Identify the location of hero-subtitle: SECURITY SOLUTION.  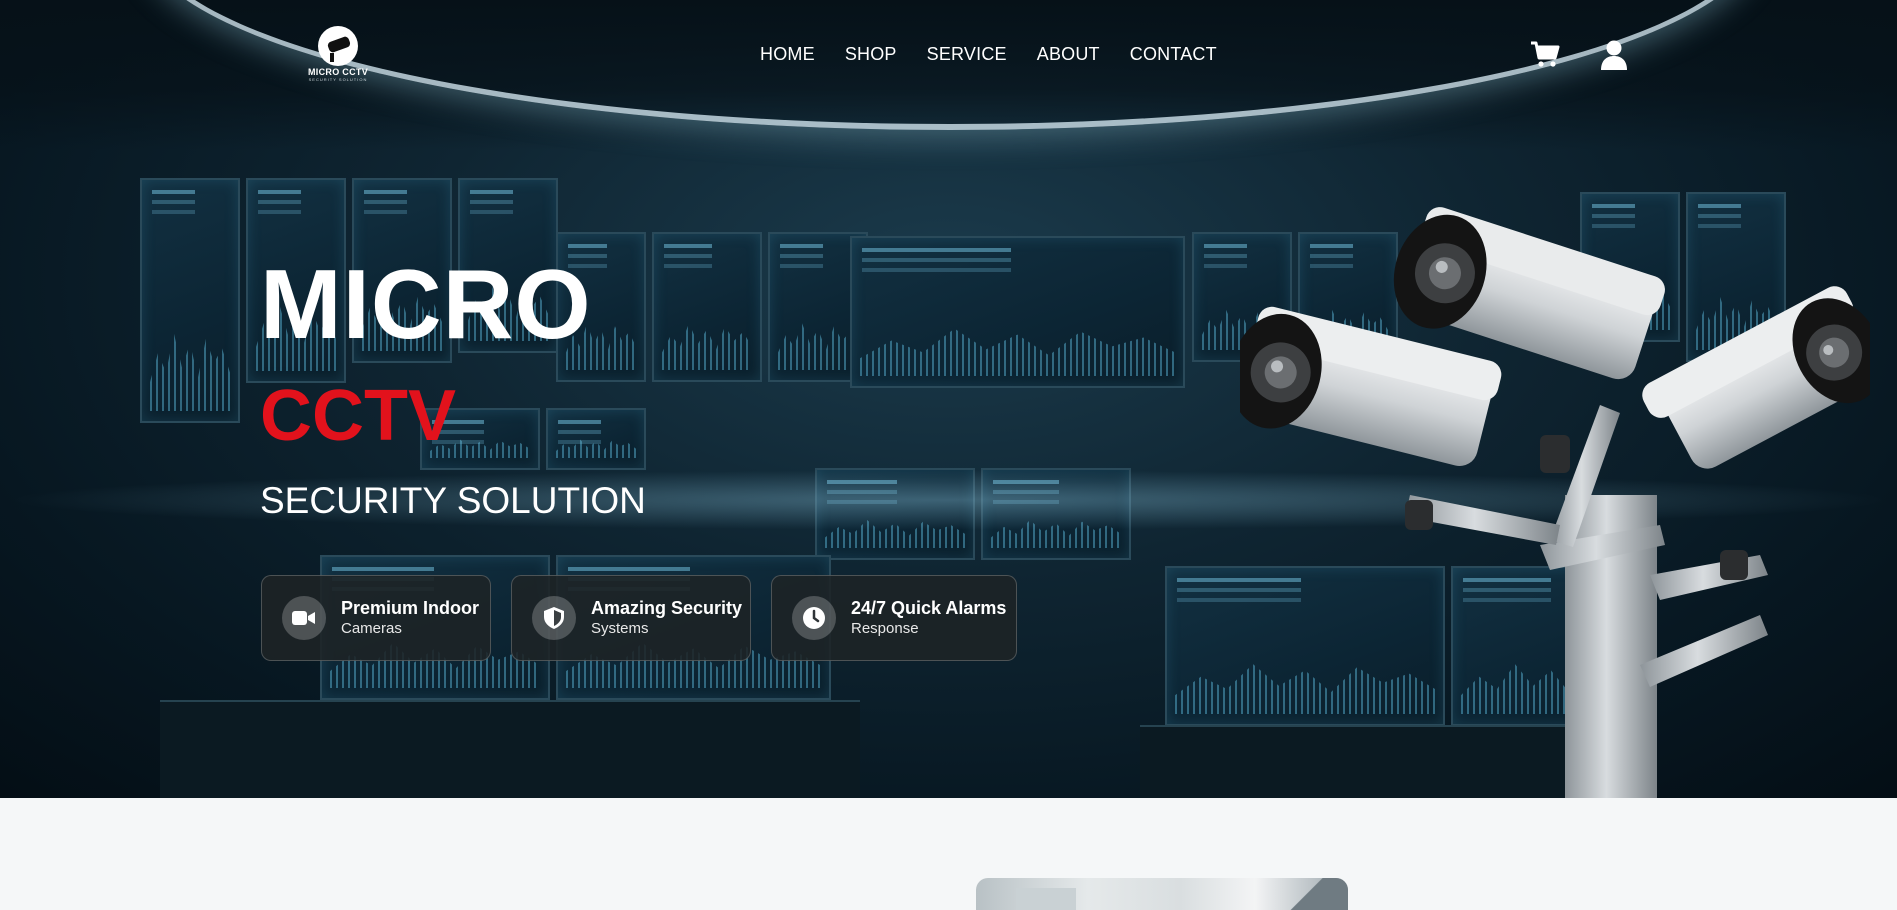
(453, 500).